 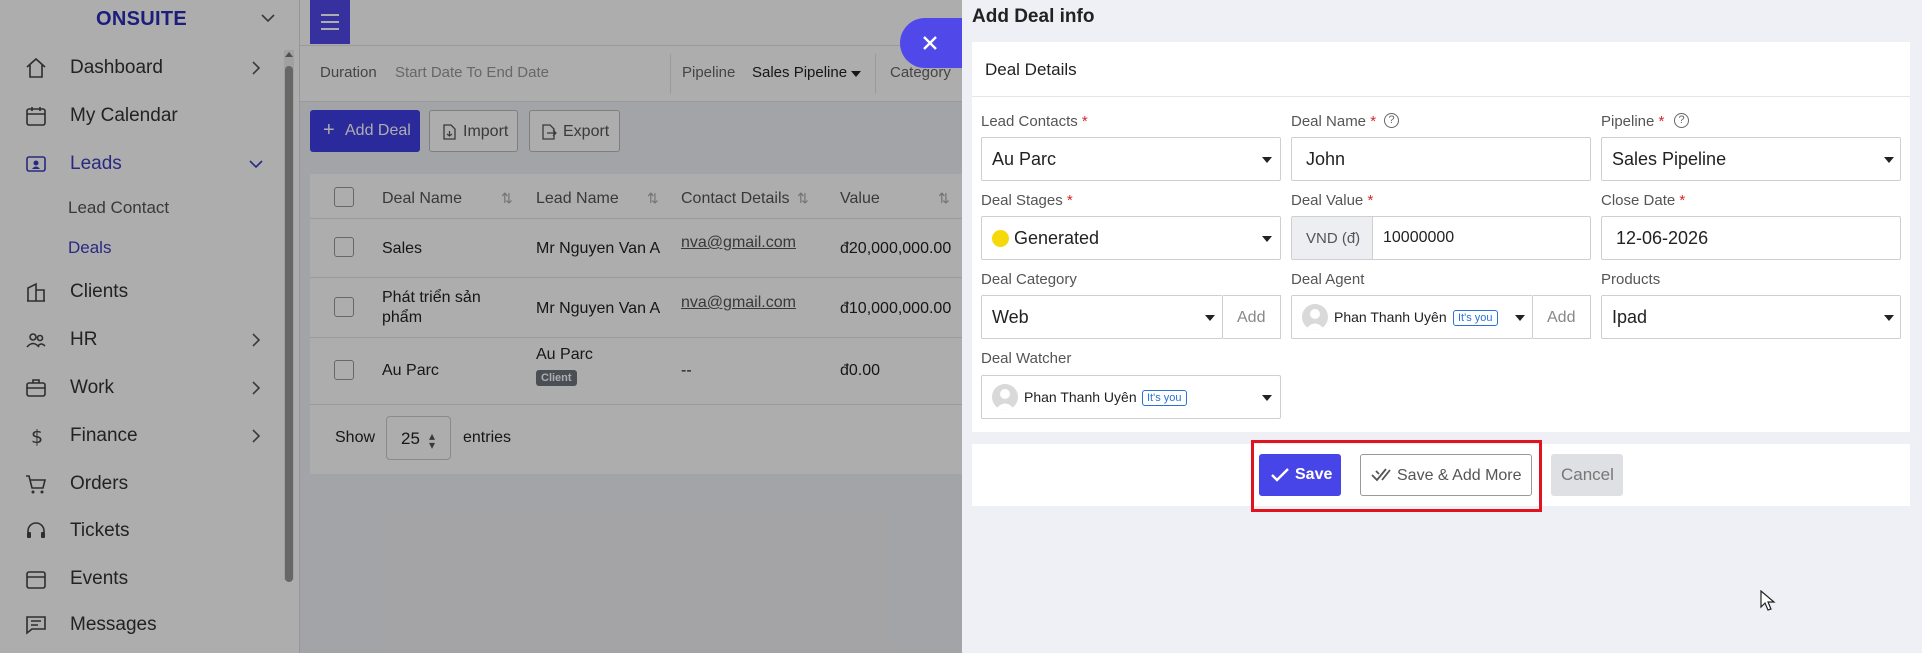 What do you see at coordinates (1034, 121) in the screenshot?
I see `lead-contacts-label: Lead Contacts *` at bounding box center [1034, 121].